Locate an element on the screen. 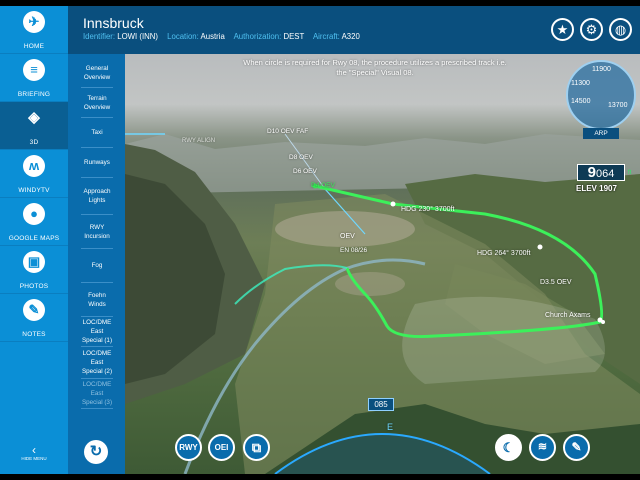 The image size is (640, 480). rwy-button: RWY is located at coordinates (188, 447).